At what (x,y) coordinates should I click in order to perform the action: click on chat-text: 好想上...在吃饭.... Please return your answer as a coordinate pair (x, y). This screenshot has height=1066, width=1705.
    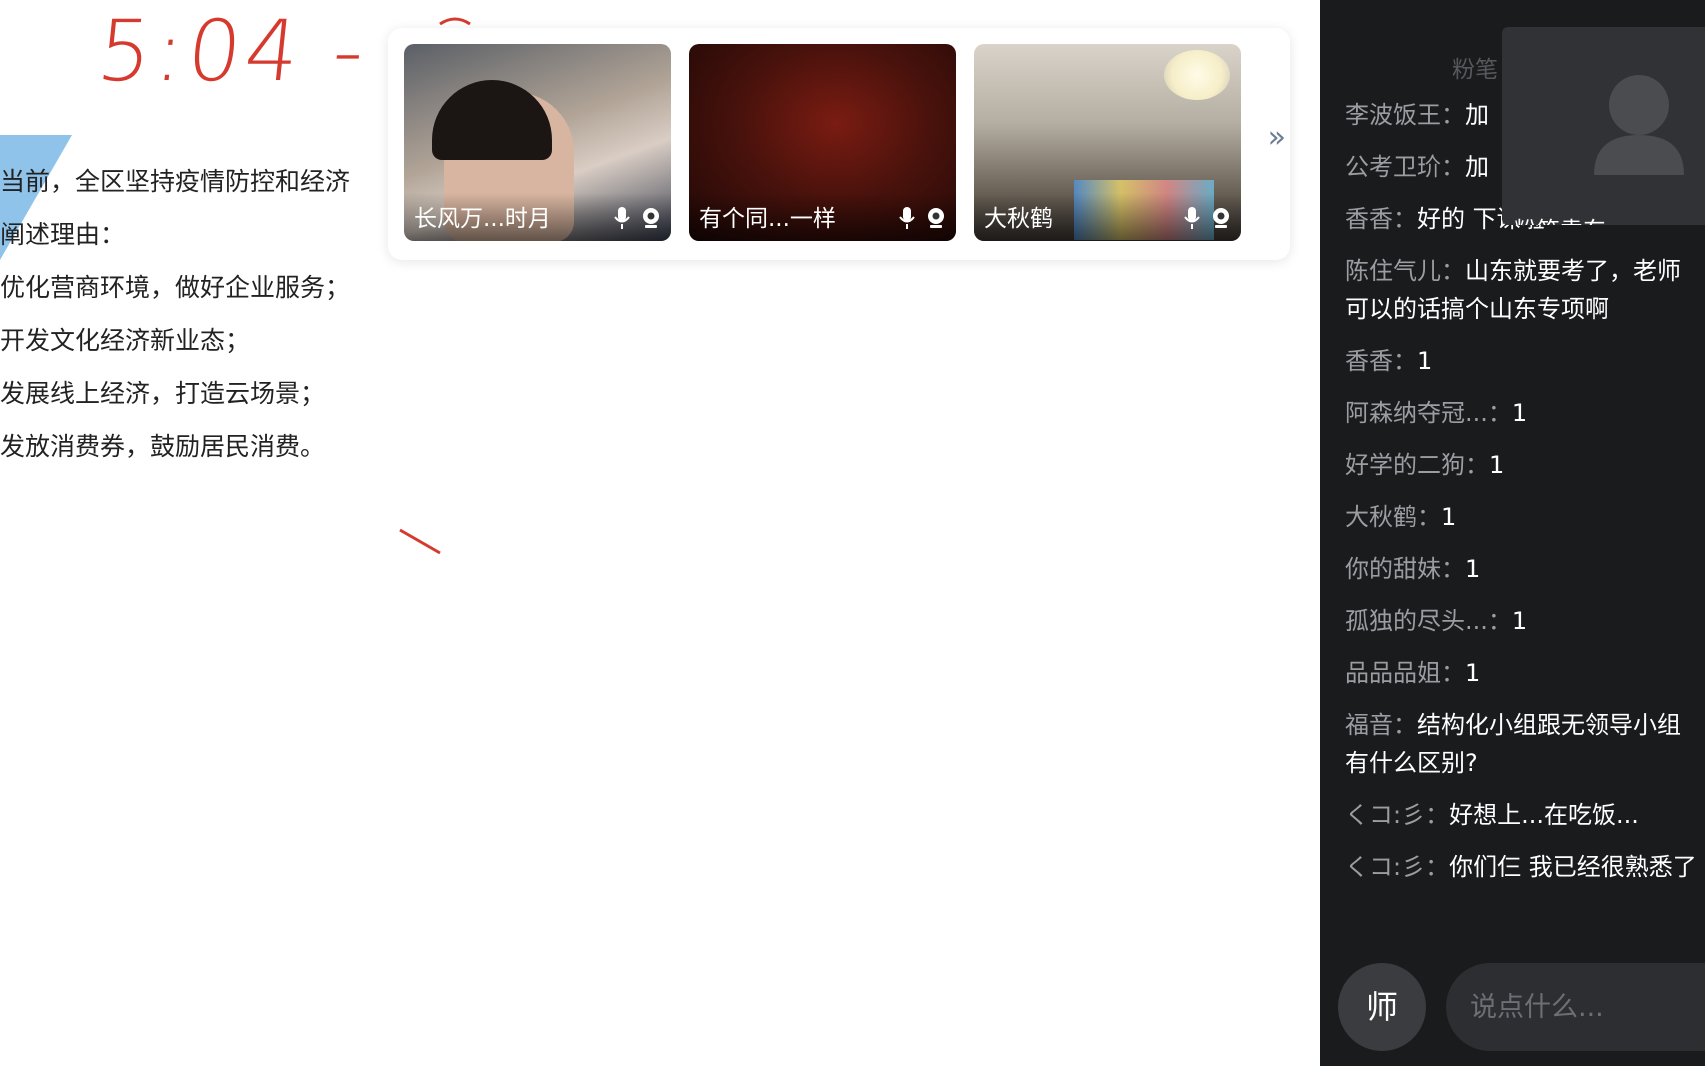
    Looking at the image, I should click on (1544, 815).